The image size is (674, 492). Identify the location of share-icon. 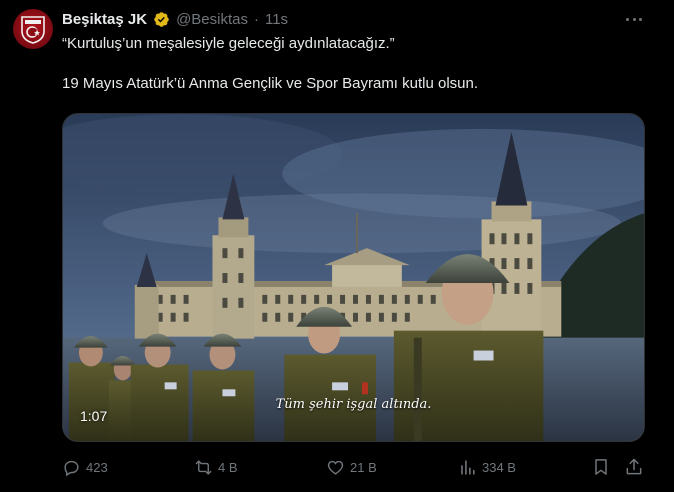
(634, 466).